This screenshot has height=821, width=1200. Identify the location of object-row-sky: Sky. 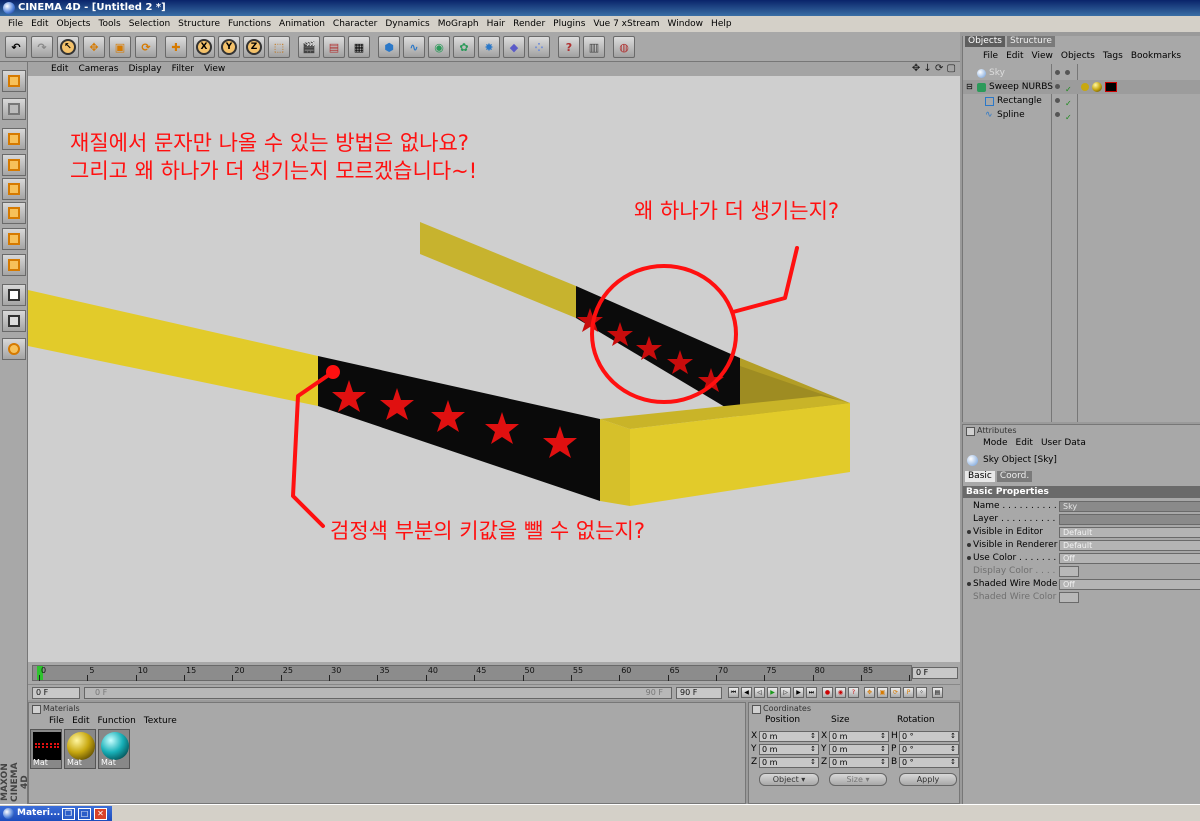
(1081, 73).